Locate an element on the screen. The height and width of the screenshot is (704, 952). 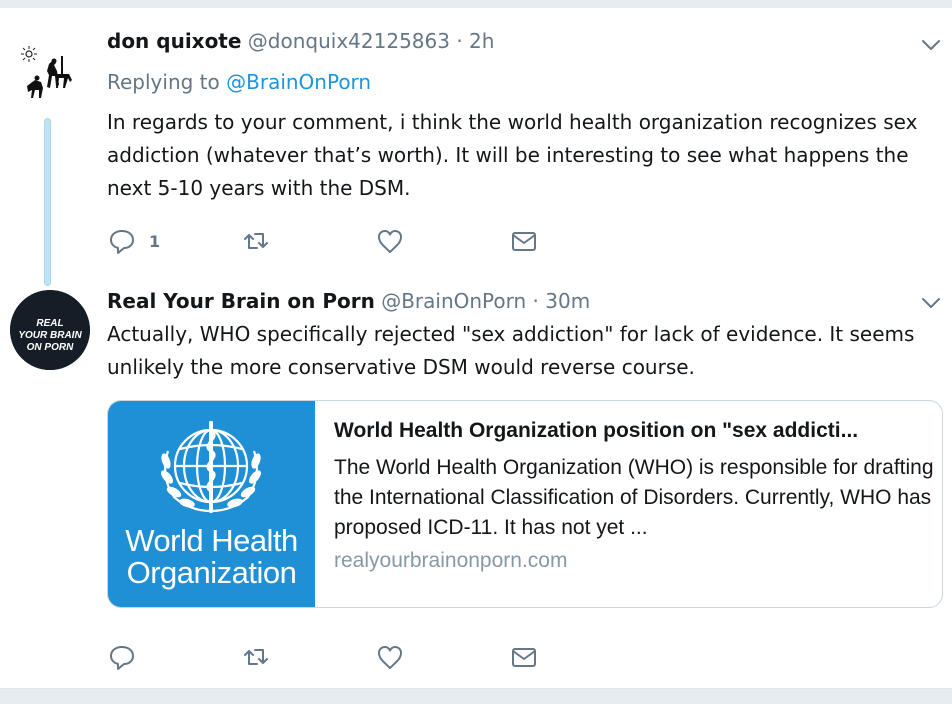
tweet-timestamp: · 2h is located at coordinates (475, 41).